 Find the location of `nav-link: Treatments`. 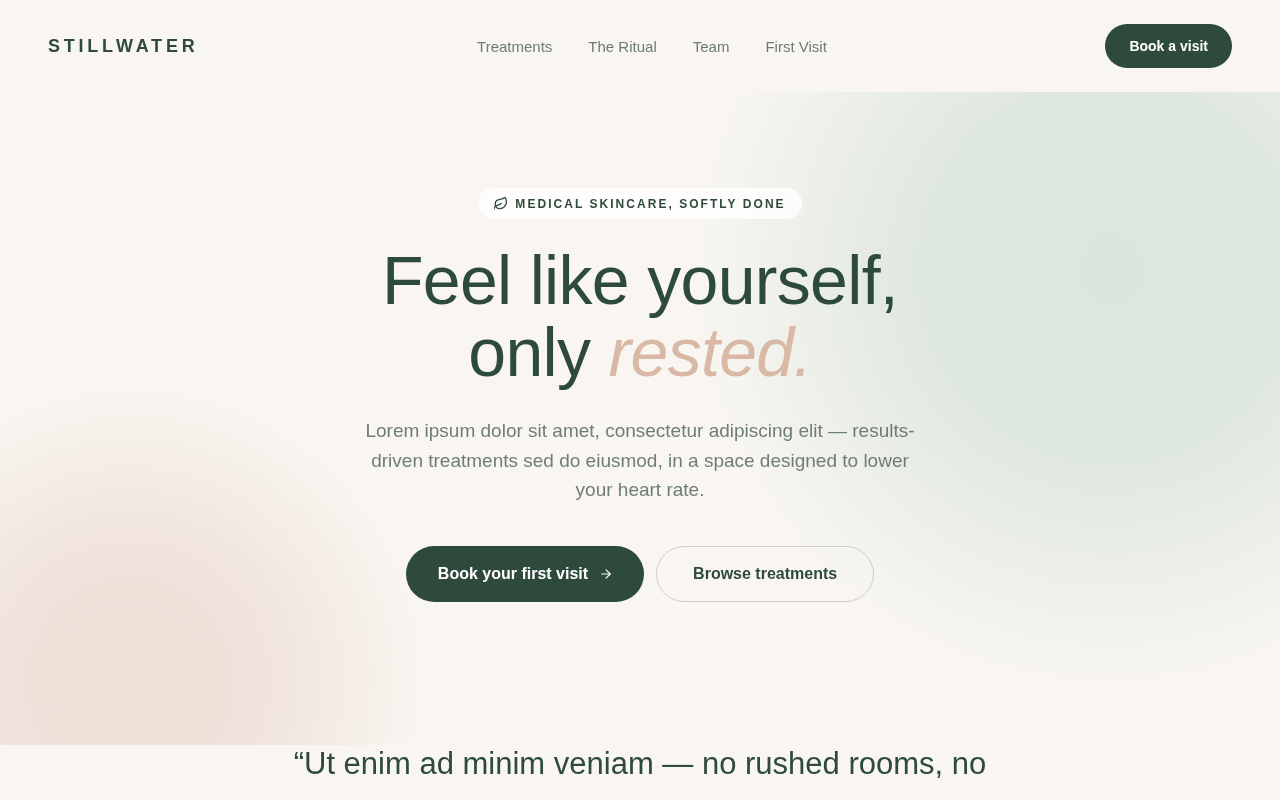

nav-link: Treatments is located at coordinates (515, 46).